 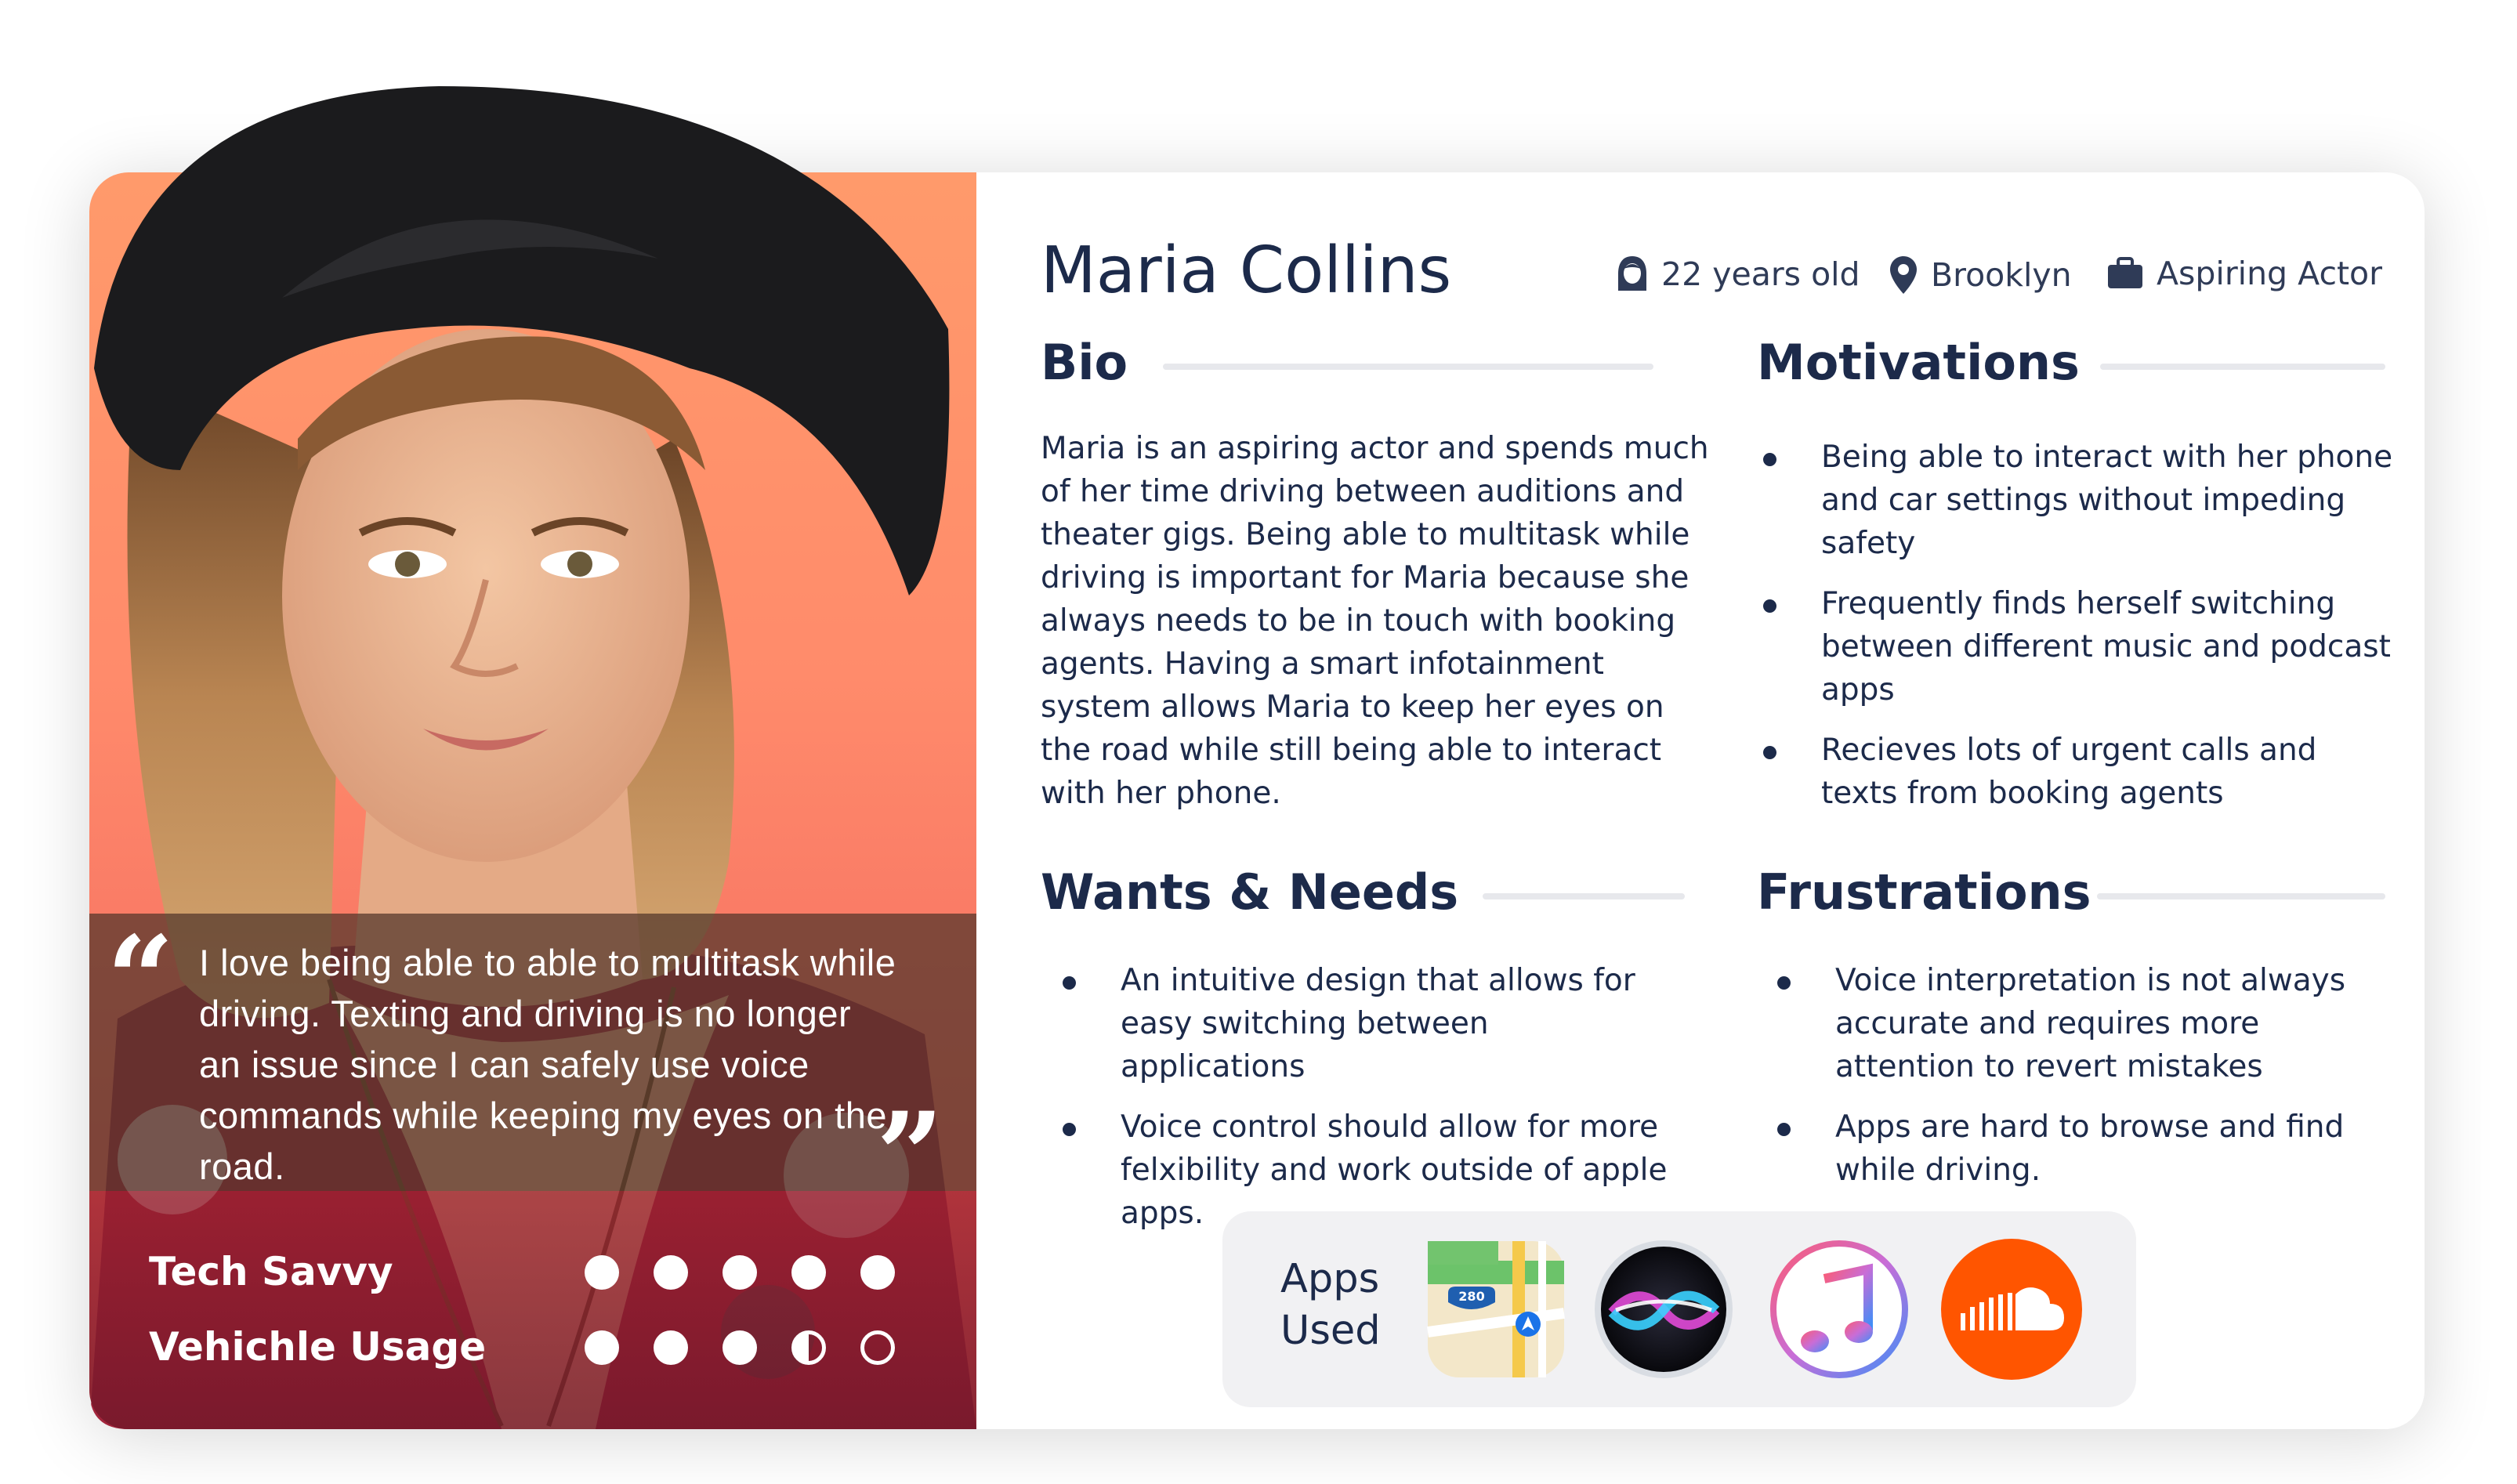 What do you see at coordinates (808, 1347) in the screenshot?
I see `rating-dot-half` at bounding box center [808, 1347].